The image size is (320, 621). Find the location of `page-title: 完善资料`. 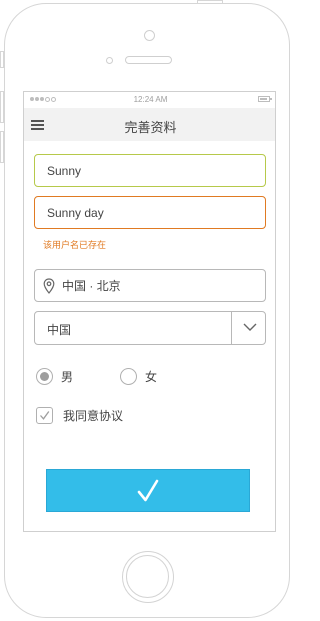

page-title: 完善资料 is located at coordinates (150, 127).